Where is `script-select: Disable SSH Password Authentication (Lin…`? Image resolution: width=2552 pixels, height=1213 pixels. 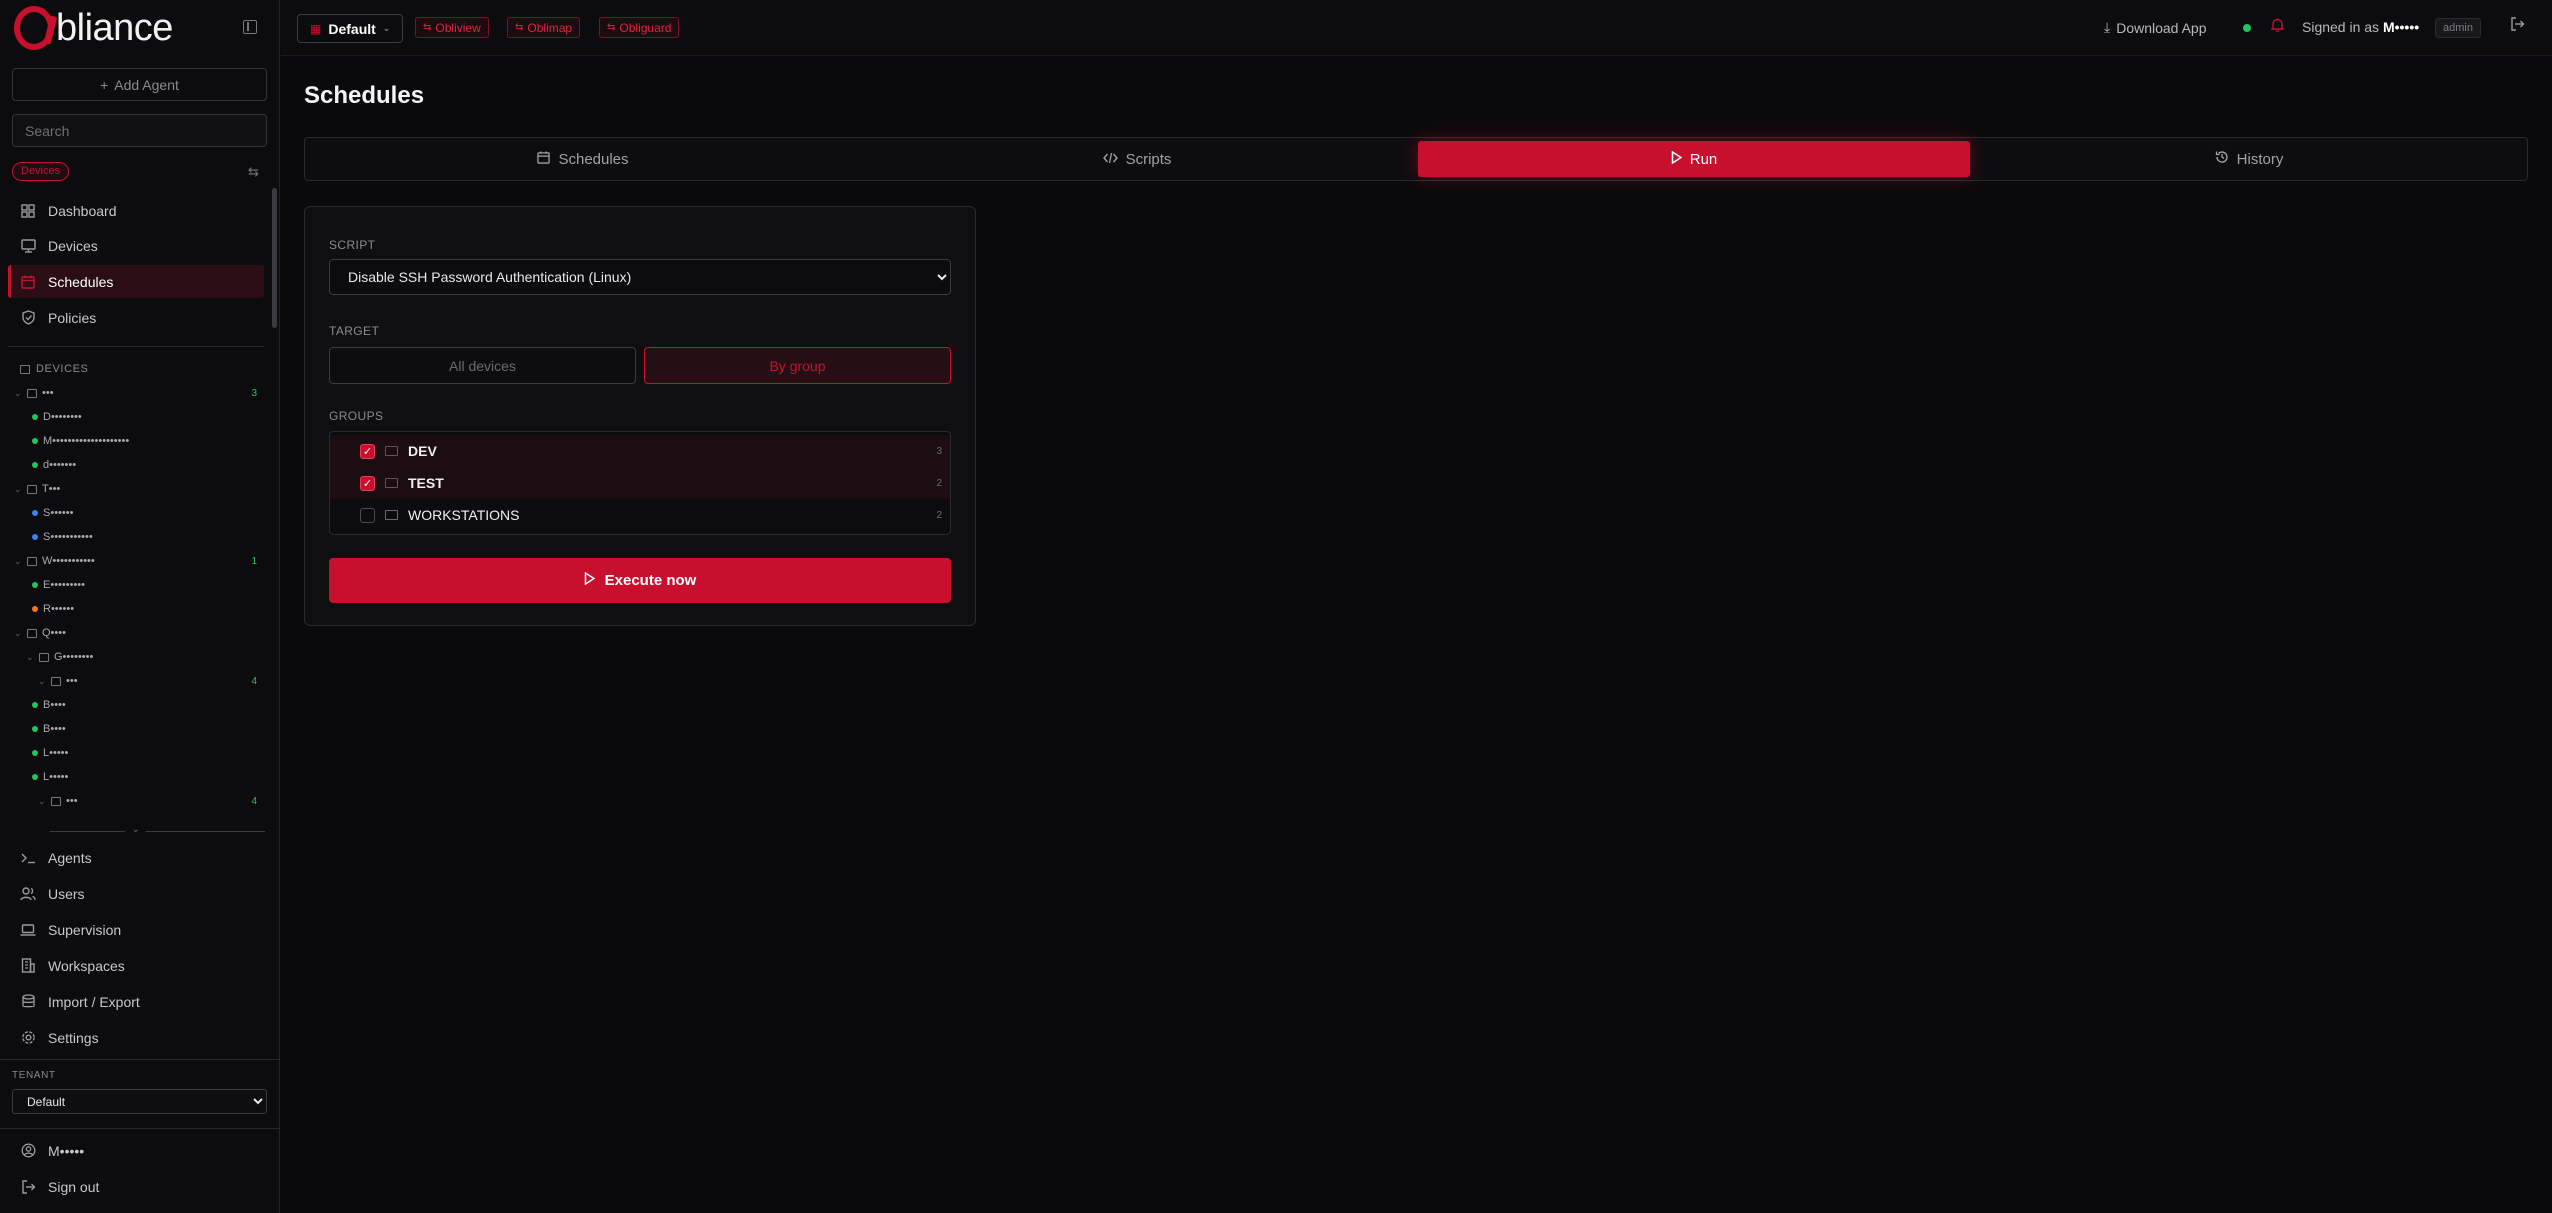
script-select: Disable SSH Password Authentication (Lin… is located at coordinates (640, 277).